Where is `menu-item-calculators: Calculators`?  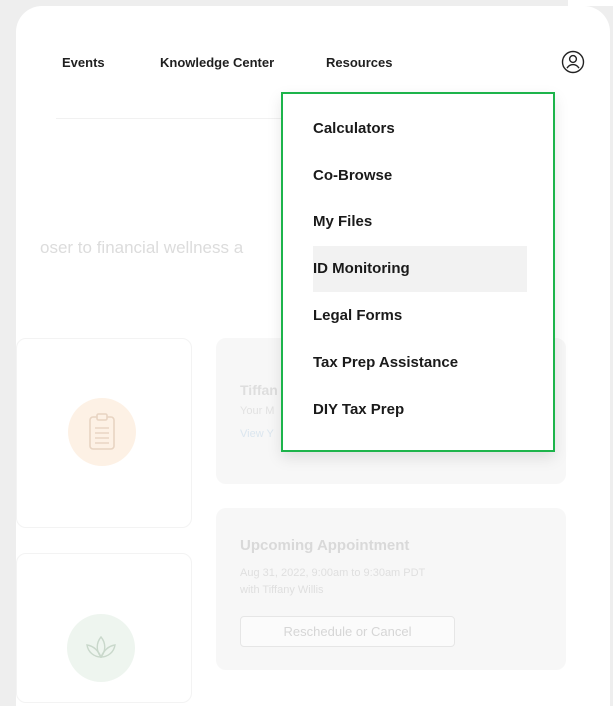 menu-item-calculators: Calculators is located at coordinates (420, 129).